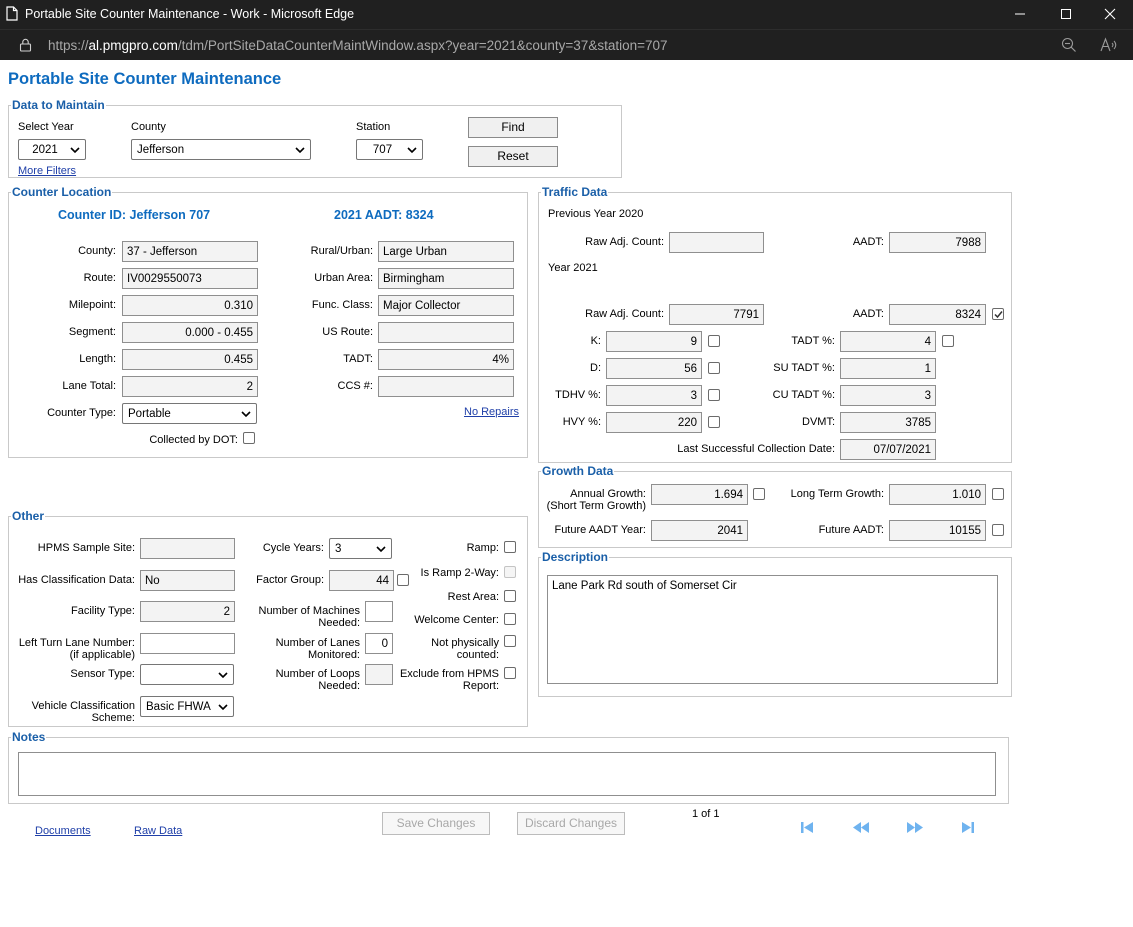 Image resolution: width=1133 pixels, height=927 pixels. Describe the element at coordinates (1069, 45) in the screenshot. I see `zoom-out-icon` at that location.